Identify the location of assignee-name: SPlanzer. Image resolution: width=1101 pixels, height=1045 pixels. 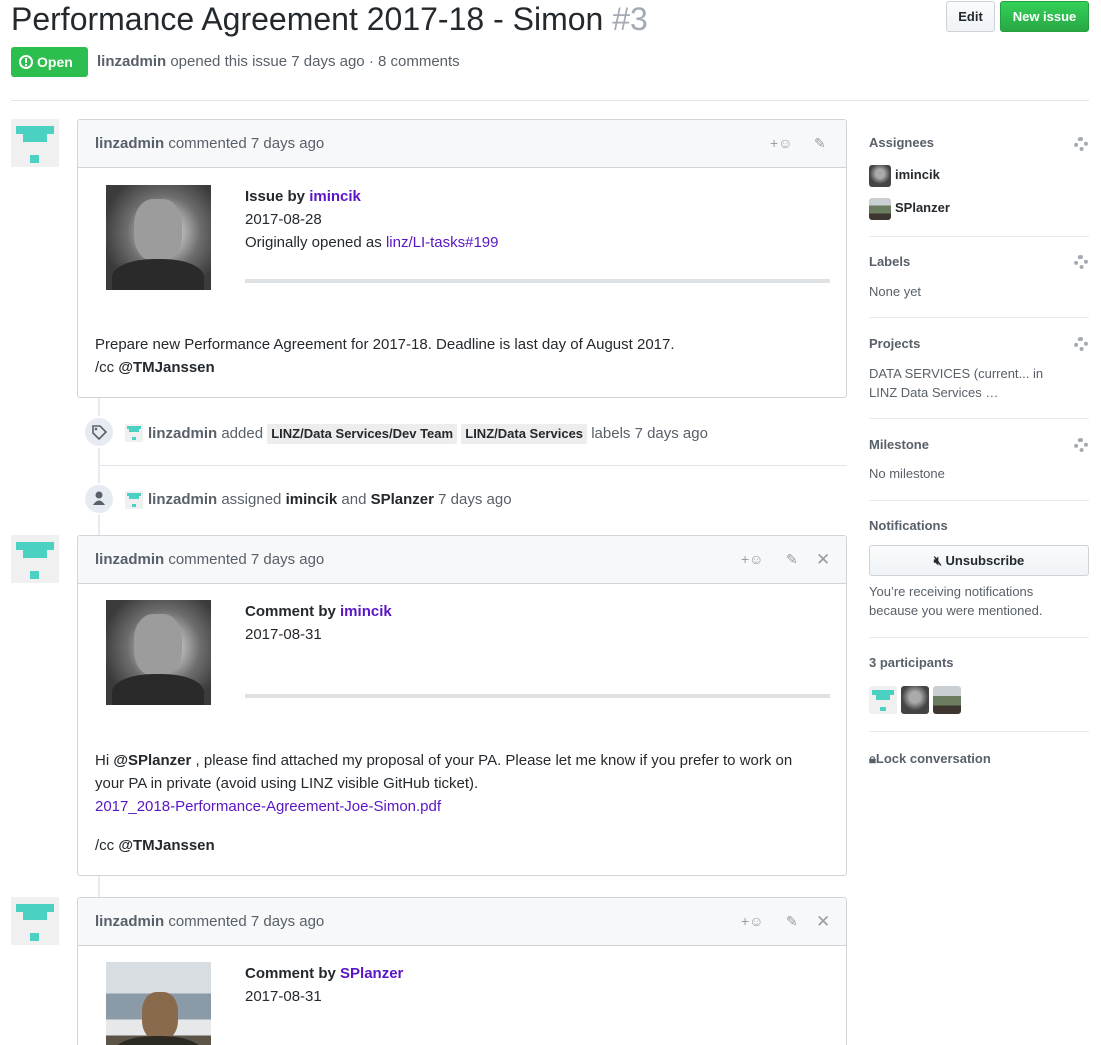
(922, 207).